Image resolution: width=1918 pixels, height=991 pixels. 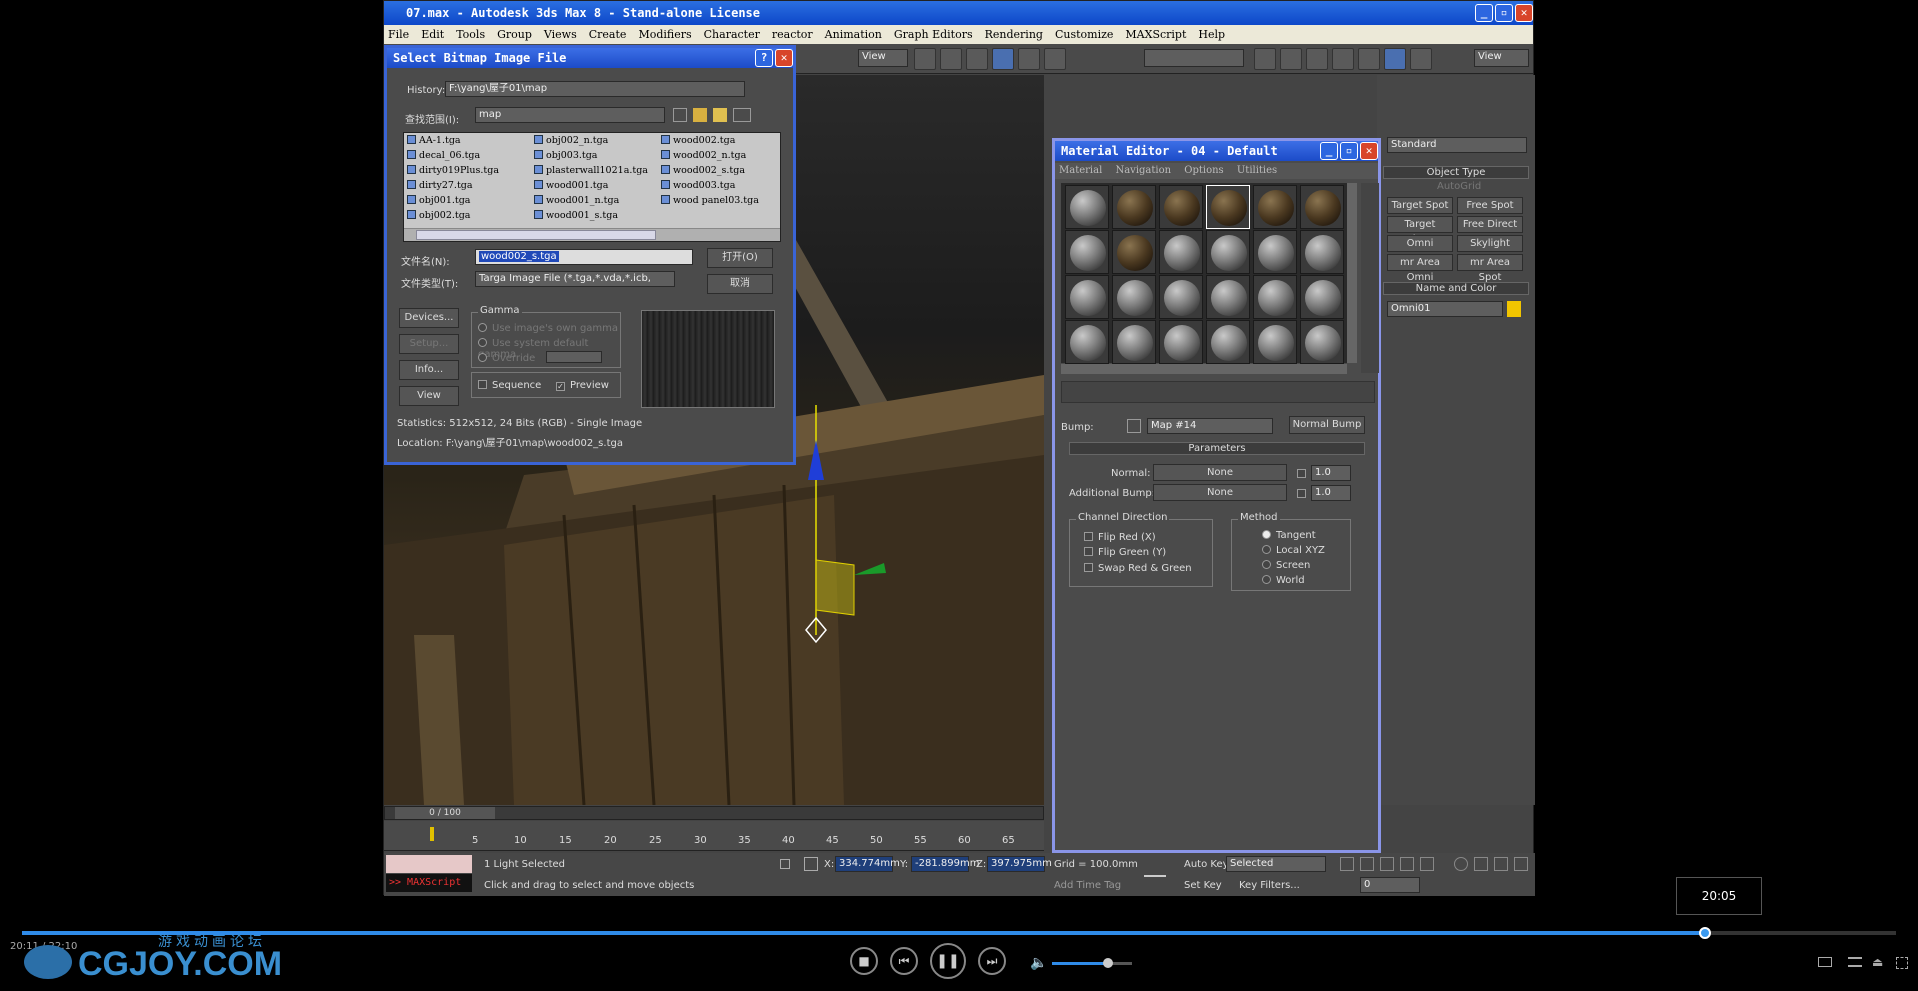 I want to click on name-color-rollout: Name and Color, so click(x=1456, y=288).